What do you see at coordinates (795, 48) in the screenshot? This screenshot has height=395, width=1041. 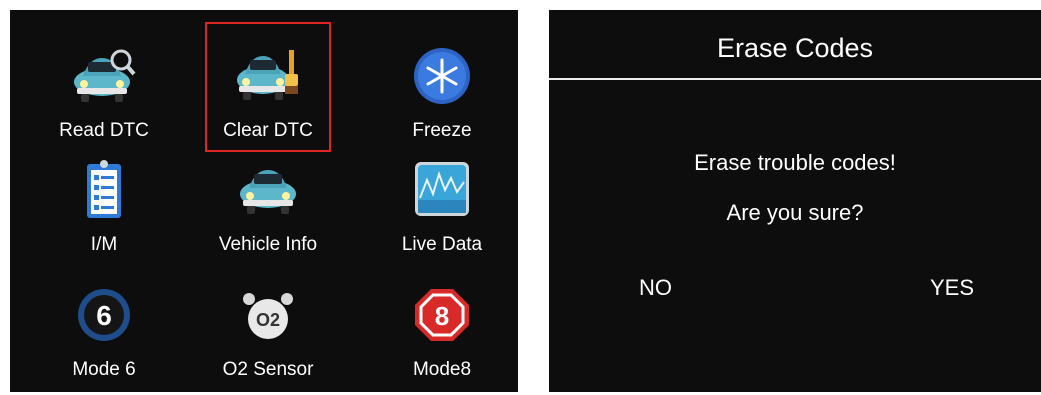 I see `dialog-title: Erase Codes` at bounding box center [795, 48].